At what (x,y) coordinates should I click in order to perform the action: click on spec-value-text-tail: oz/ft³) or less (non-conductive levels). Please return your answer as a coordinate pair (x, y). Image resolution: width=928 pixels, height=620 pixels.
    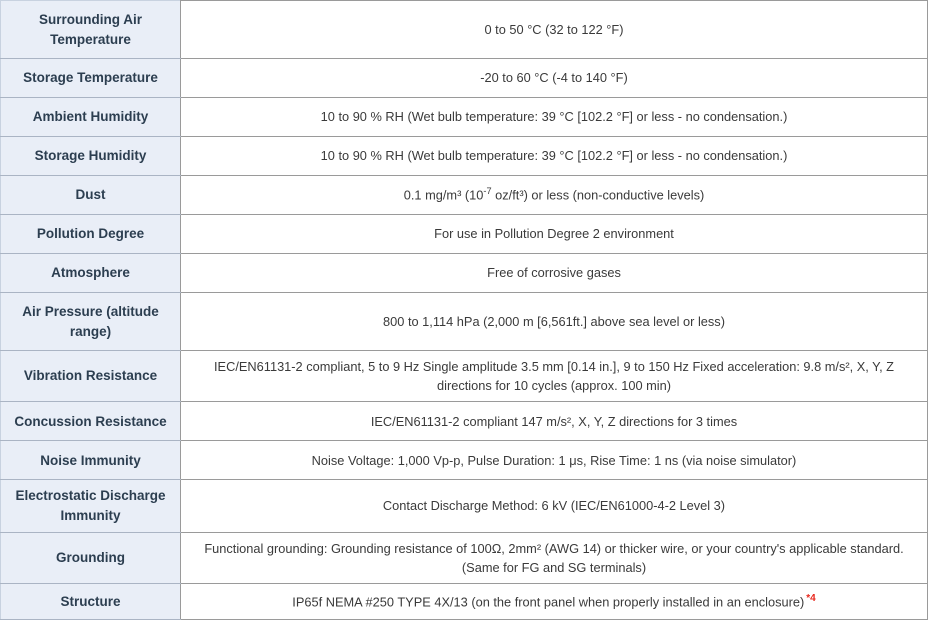
    Looking at the image, I should click on (598, 195).